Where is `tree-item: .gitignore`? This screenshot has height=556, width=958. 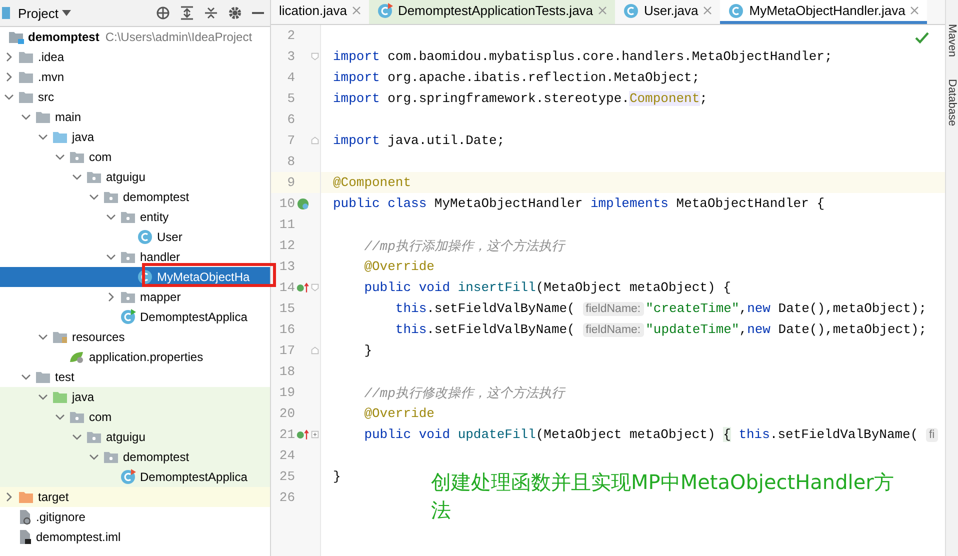
tree-item: .gitignore is located at coordinates (135, 517).